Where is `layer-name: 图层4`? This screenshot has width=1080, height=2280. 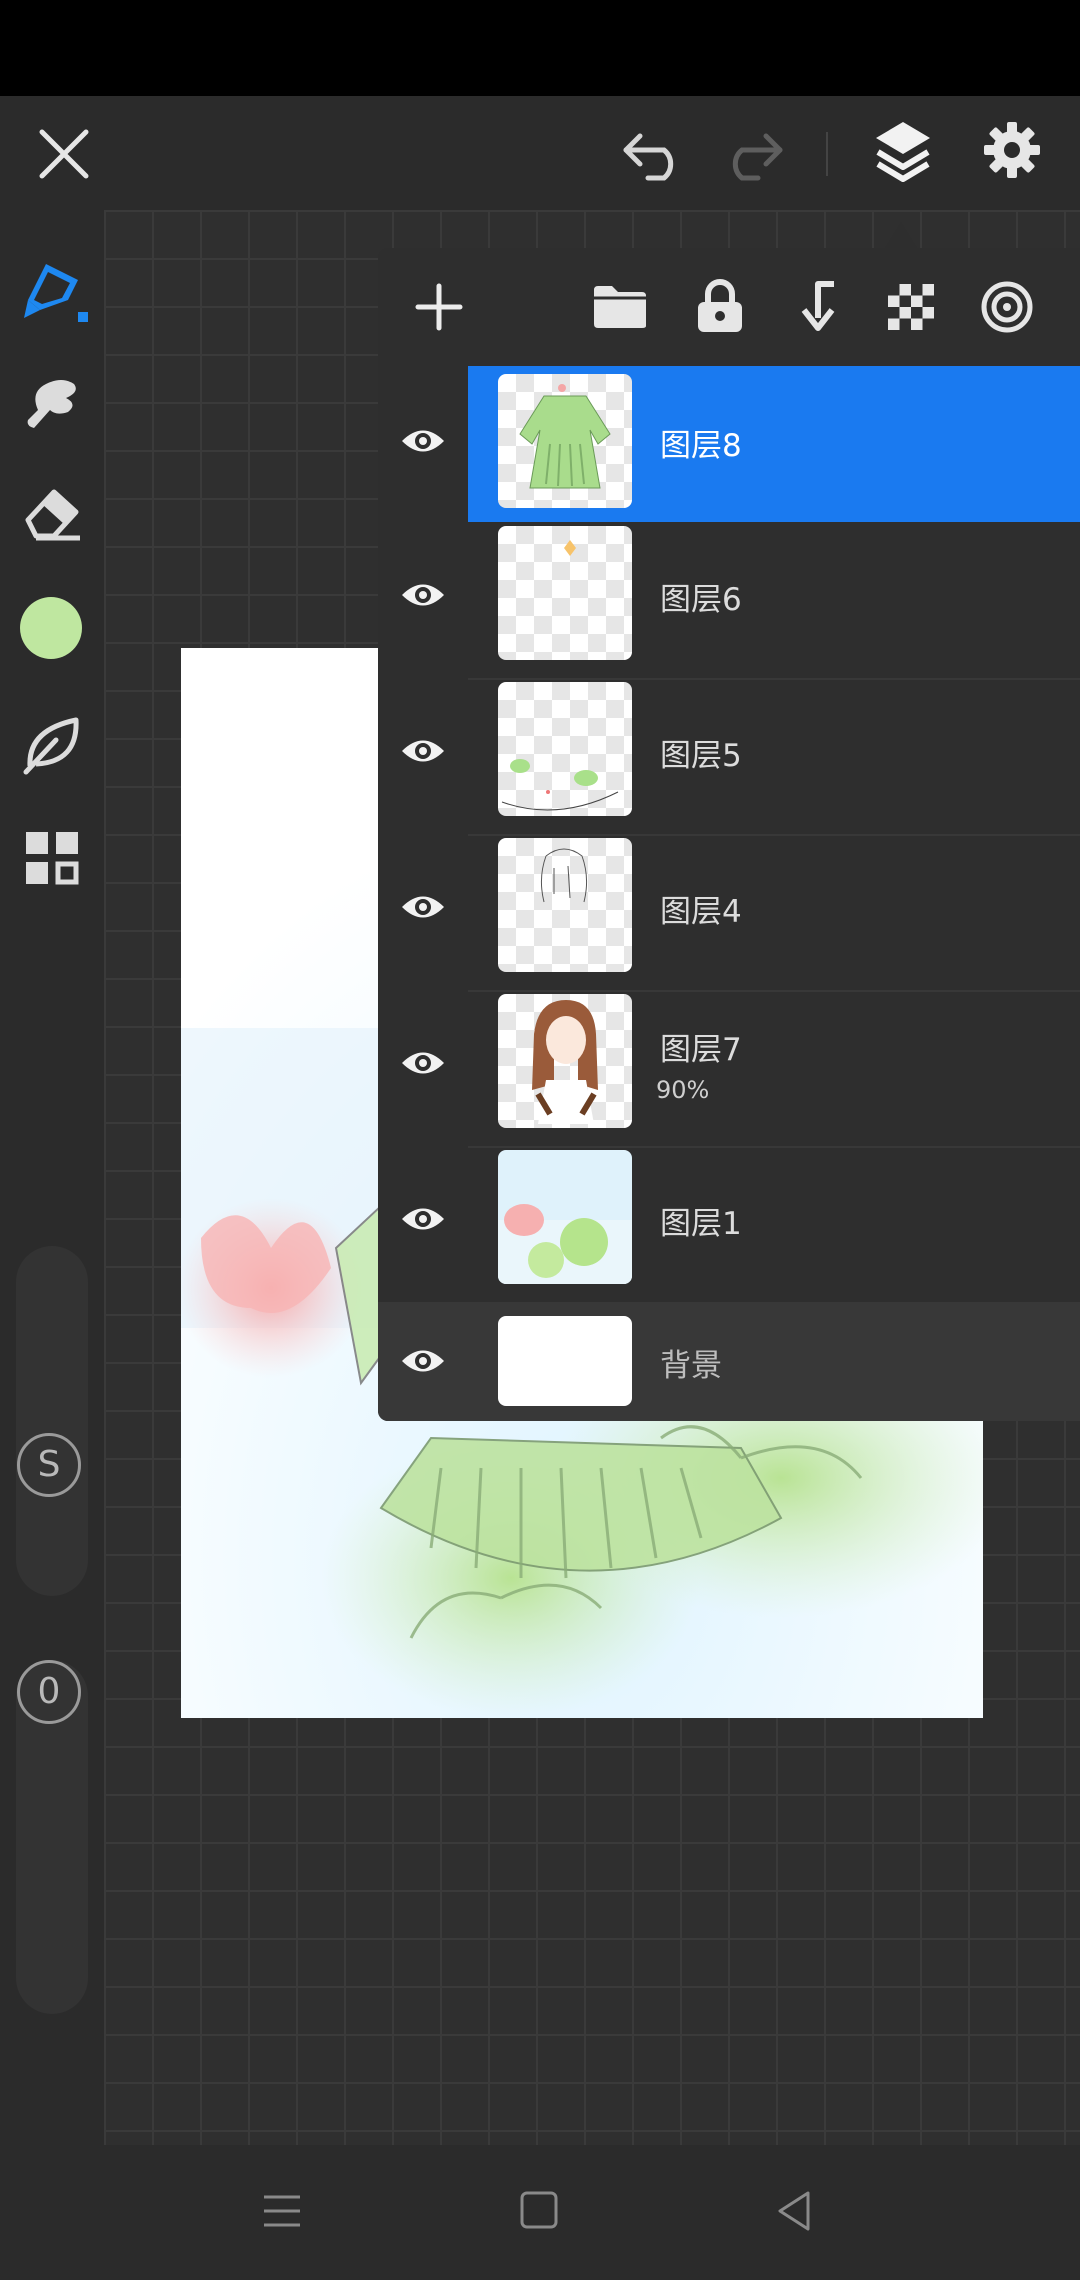
layer-name: 图层4 is located at coordinates (701, 912).